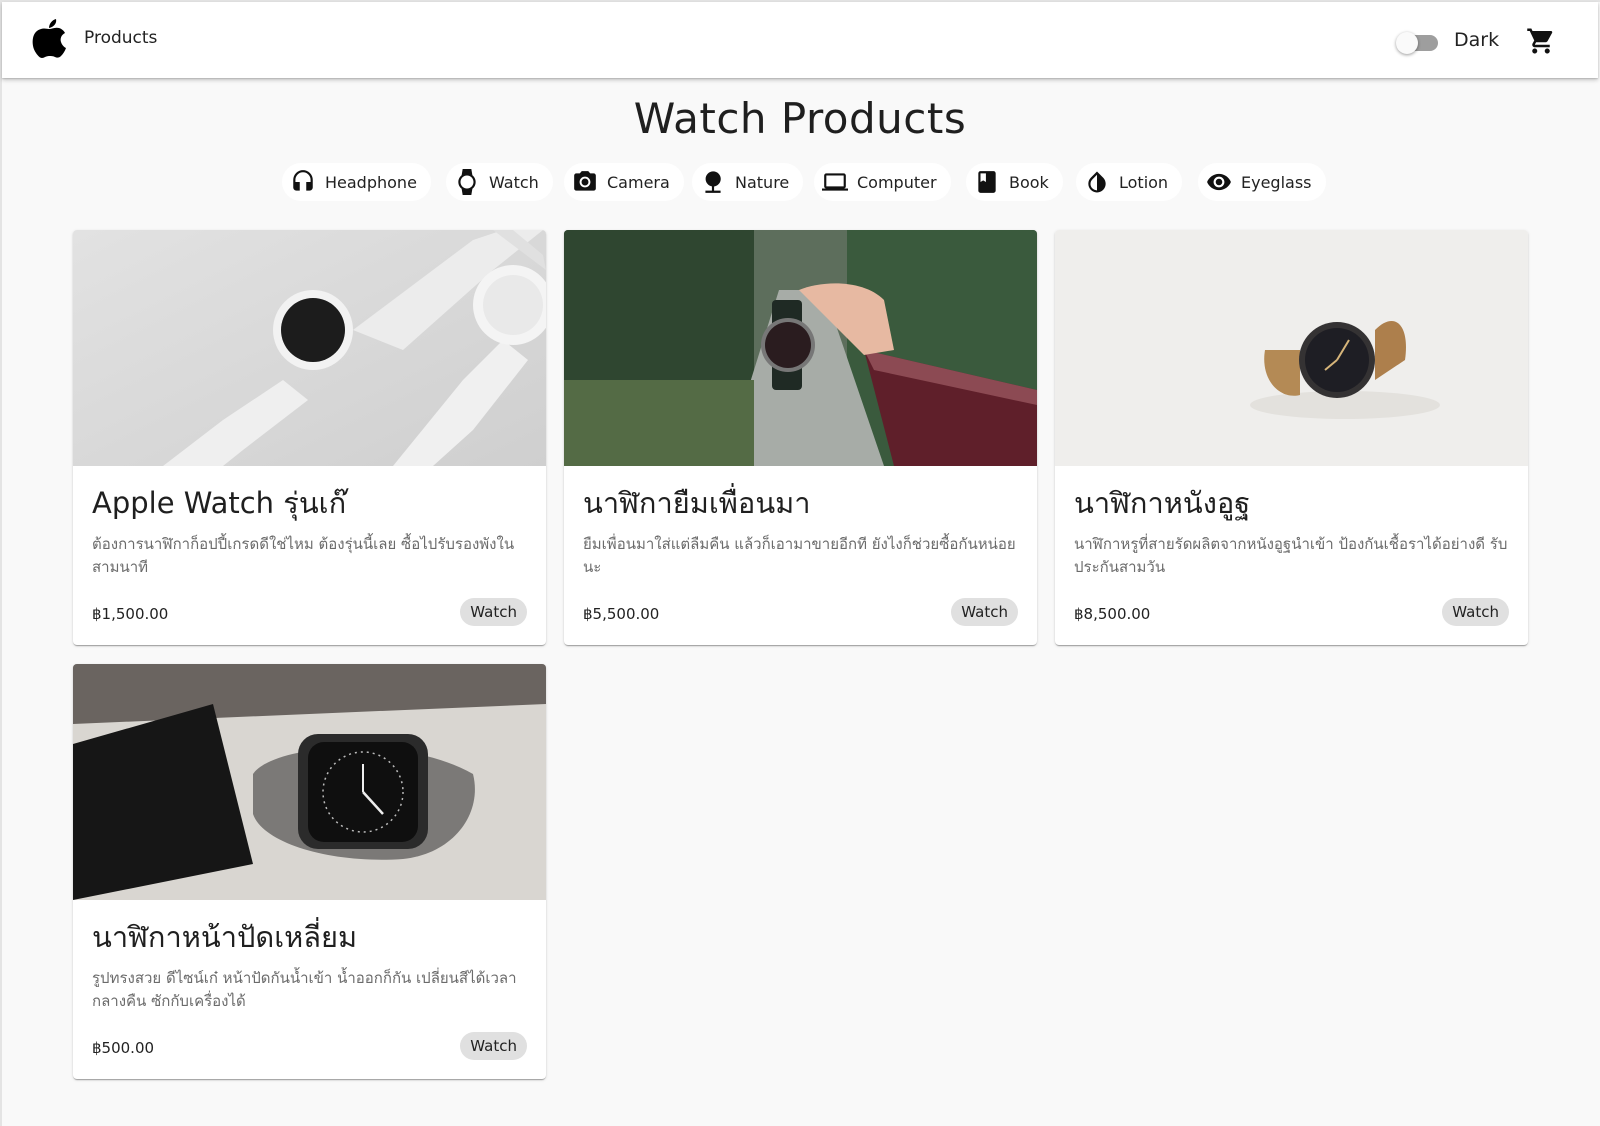  I want to click on category-chip-camera: Camera, so click(624, 182).